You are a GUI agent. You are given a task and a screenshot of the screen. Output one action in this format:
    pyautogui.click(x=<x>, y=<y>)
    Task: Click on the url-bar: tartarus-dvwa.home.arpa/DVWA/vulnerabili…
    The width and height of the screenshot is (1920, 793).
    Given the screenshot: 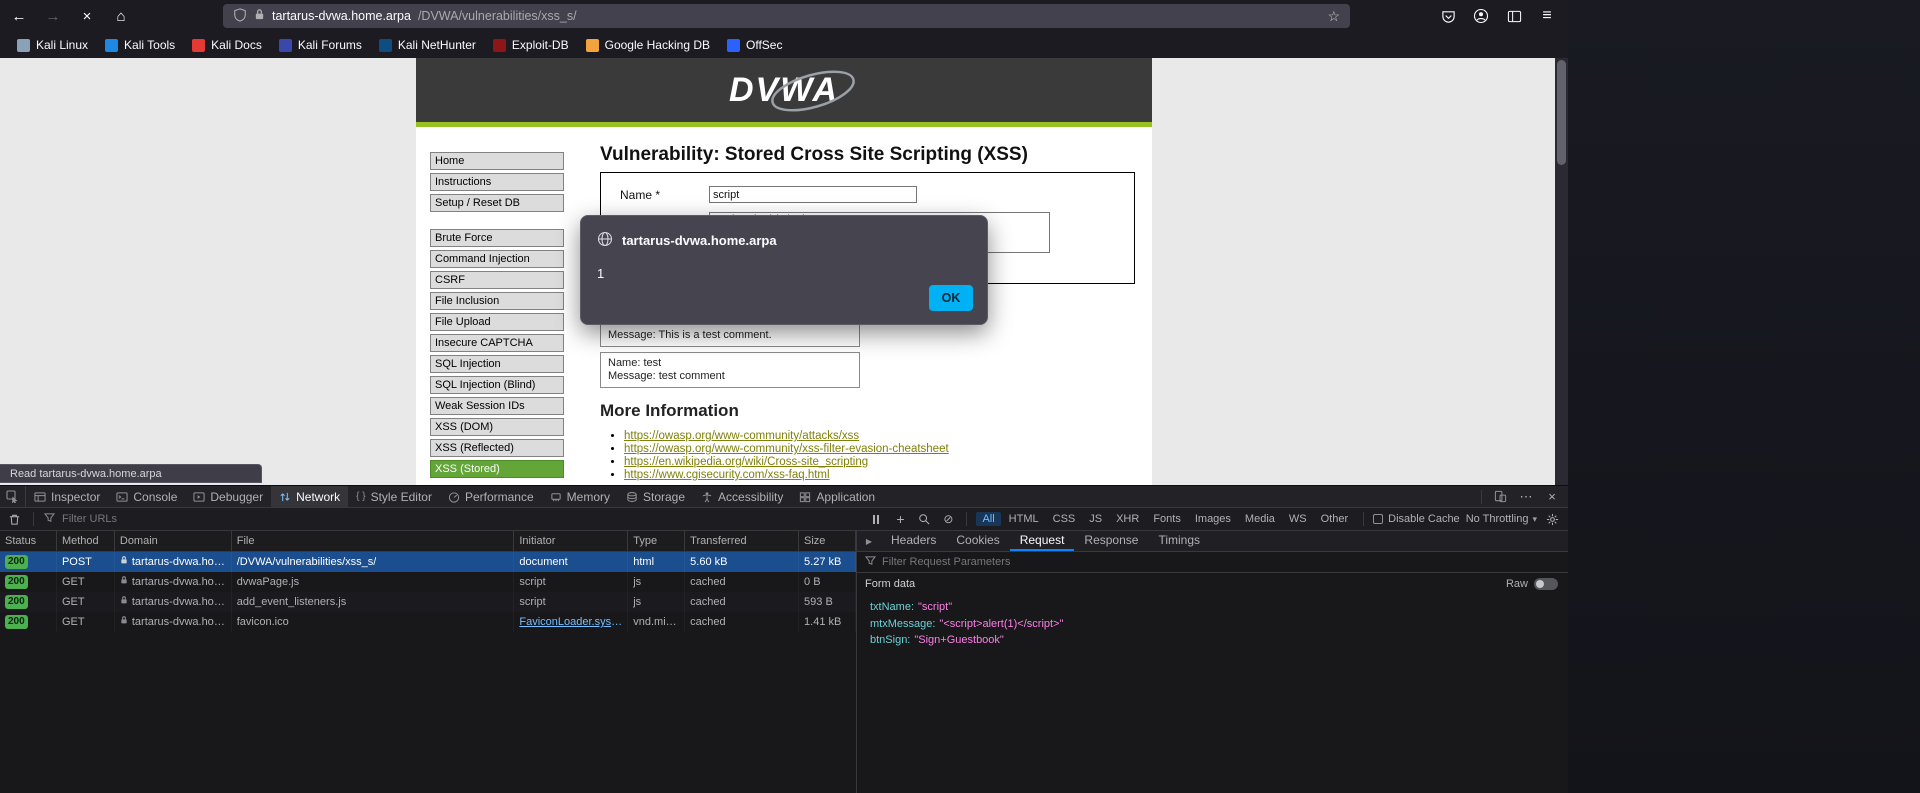 What is the action you would take?
    pyautogui.click(x=786, y=16)
    